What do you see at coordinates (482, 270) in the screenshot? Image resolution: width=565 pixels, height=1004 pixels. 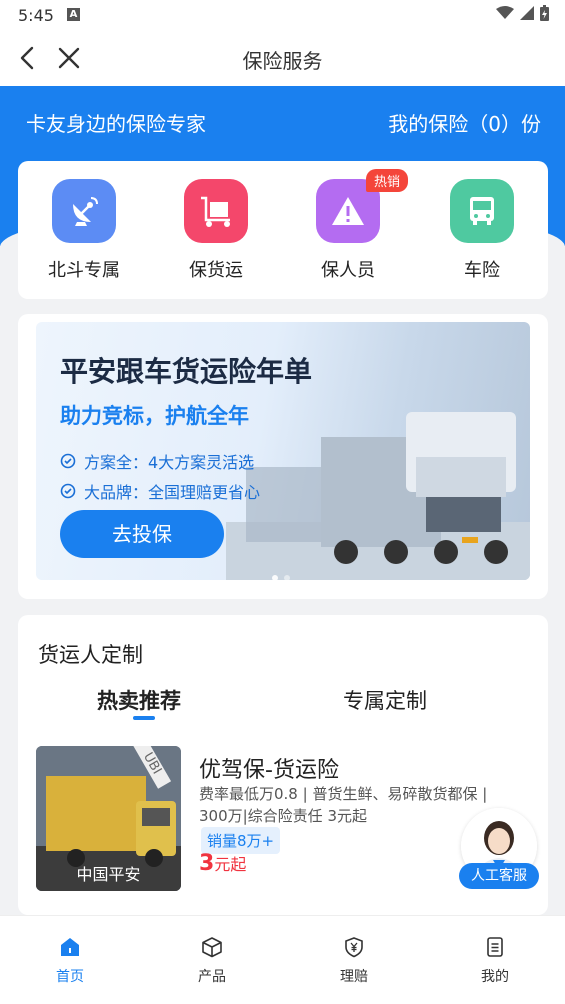 I see `category-label: 车险` at bounding box center [482, 270].